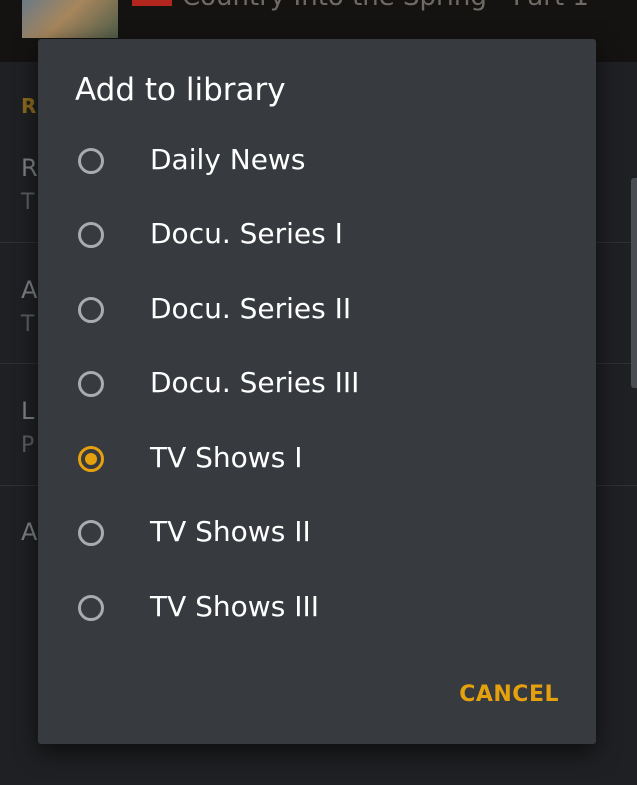  What do you see at coordinates (317, 164) in the screenshot?
I see `library-option-daily-news: Daily News` at bounding box center [317, 164].